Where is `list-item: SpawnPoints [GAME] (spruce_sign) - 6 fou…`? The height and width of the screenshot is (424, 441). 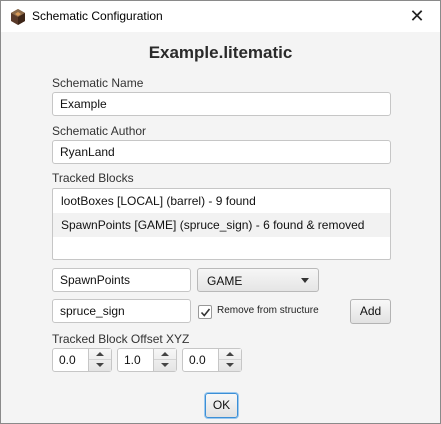 list-item: SpawnPoints [GAME] (spruce_sign) - 6 fou… is located at coordinates (221, 225).